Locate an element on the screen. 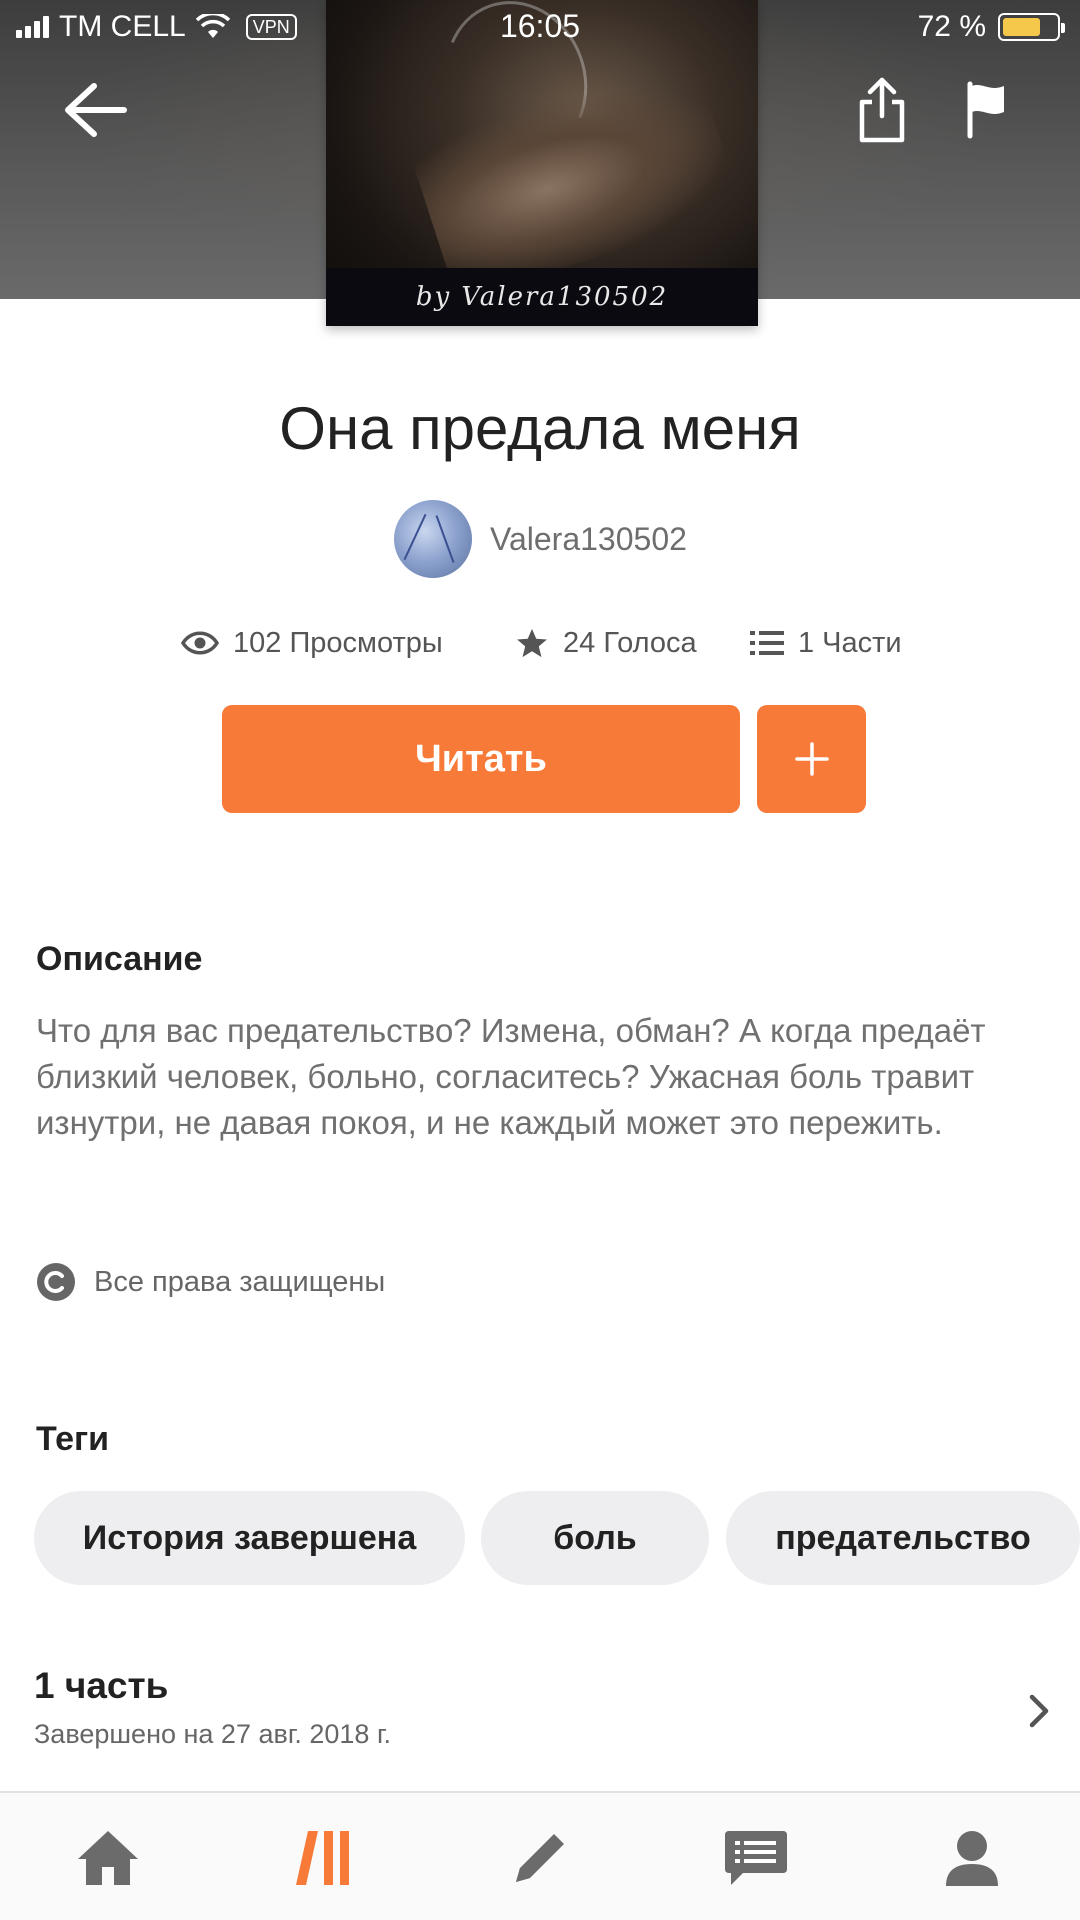 The width and height of the screenshot is (1080, 1920). list-icon is located at coordinates (767, 643).